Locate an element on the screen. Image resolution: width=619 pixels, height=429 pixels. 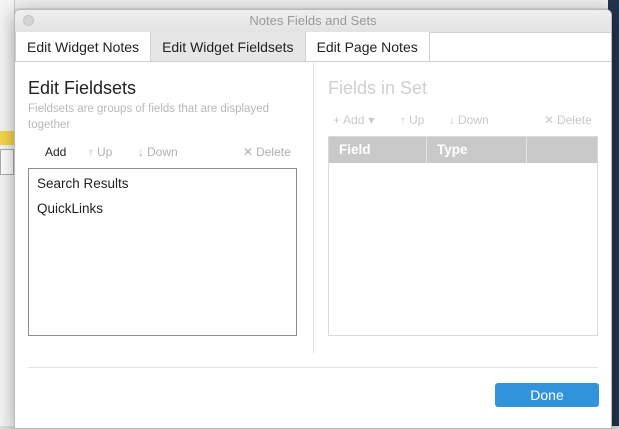
table-header: Field Type is located at coordinates (463, 150).